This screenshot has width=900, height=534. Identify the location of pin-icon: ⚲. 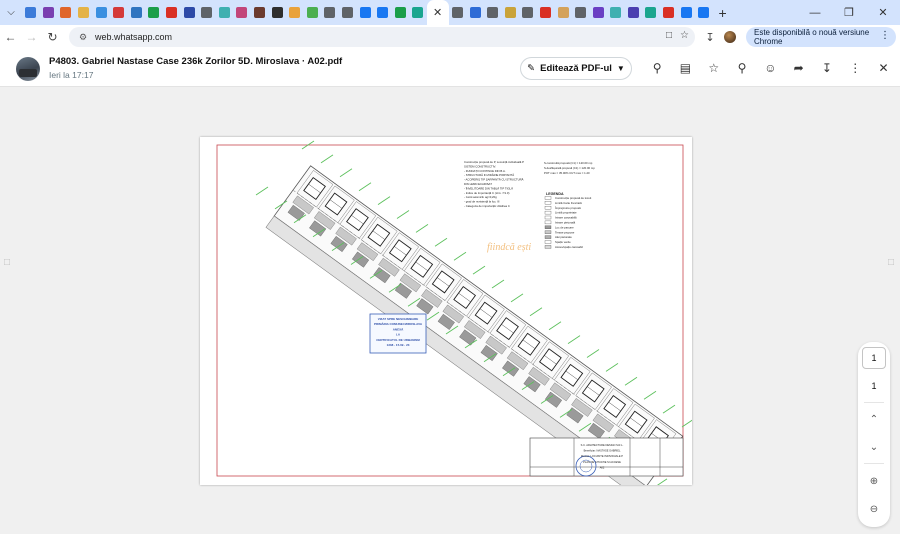
(742, 68).